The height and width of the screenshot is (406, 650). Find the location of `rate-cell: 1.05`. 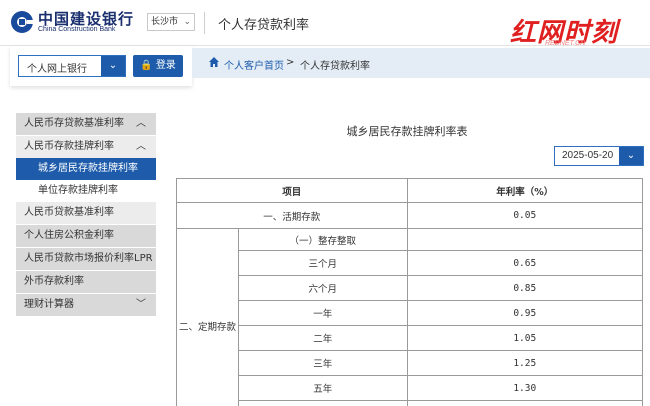

rate-cell: 1.05 is located at coordinates (525, 338).